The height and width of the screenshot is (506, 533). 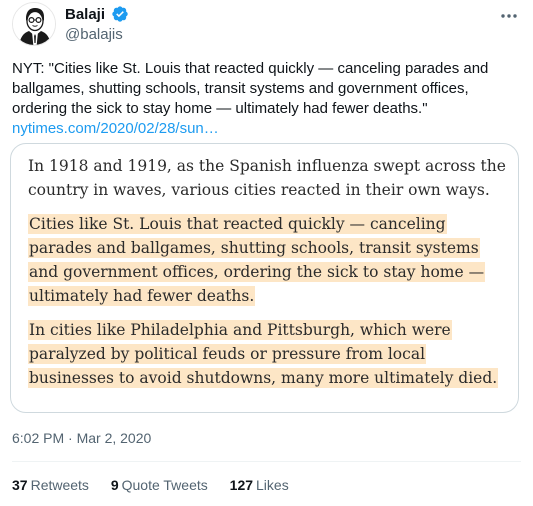 I want to click on engagement-stats: 37 Retweets 9 Quote Tweets 127 Likes, so click(x=159, y=485).